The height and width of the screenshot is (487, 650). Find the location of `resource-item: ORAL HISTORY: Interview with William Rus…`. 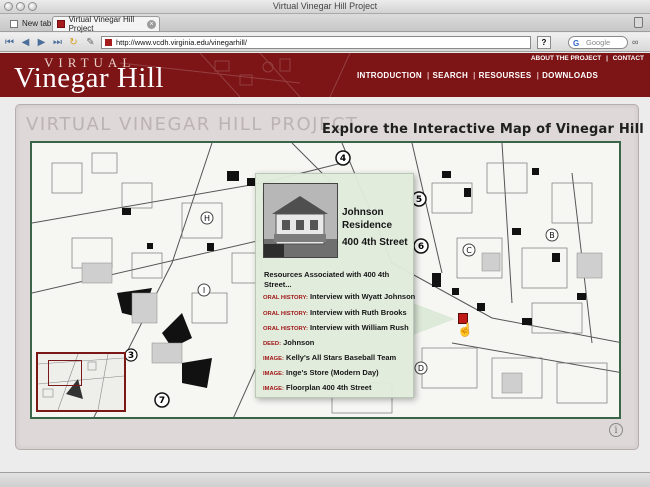

resource-item: ORAL HISTORY: Interview with William Rus… is located at coordinates (336, 327).